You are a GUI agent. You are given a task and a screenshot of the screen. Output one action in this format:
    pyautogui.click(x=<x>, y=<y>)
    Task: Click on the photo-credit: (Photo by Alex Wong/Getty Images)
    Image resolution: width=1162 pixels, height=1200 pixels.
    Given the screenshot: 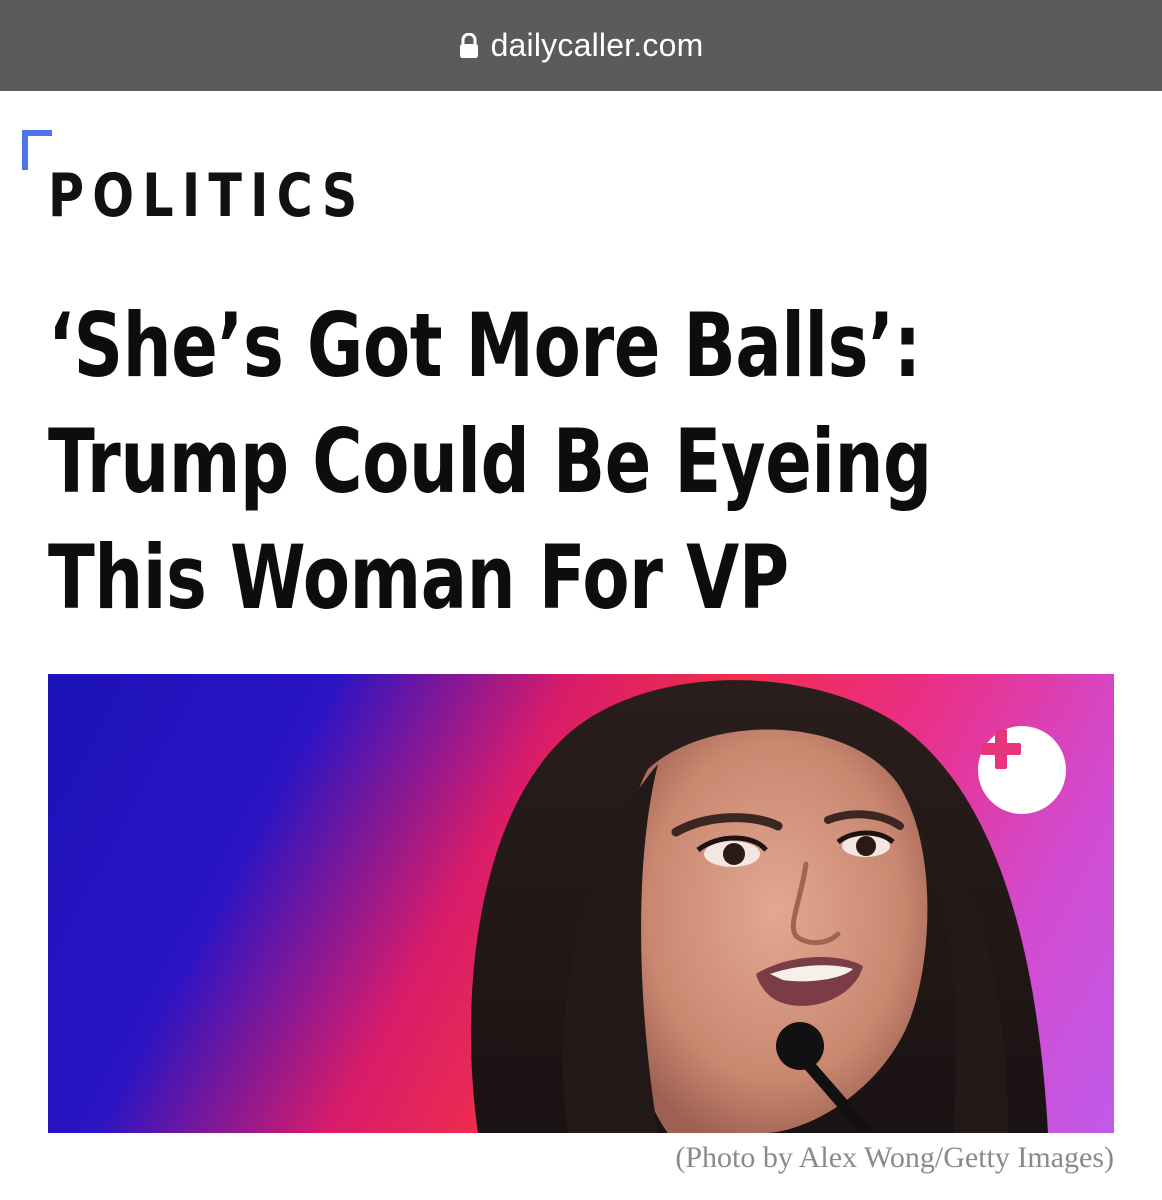 What is the action you would take?
    pyautogui.click(x=894, y=1157)
    